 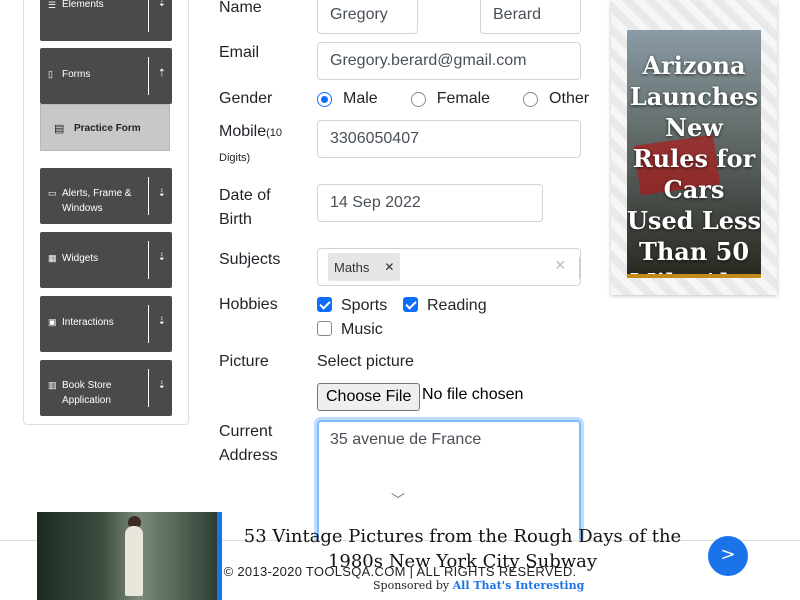 What do you see at coordinates (463, 99) in the screenshot?
I see `gender-female-label: Female` at bounding box center [463, 99].